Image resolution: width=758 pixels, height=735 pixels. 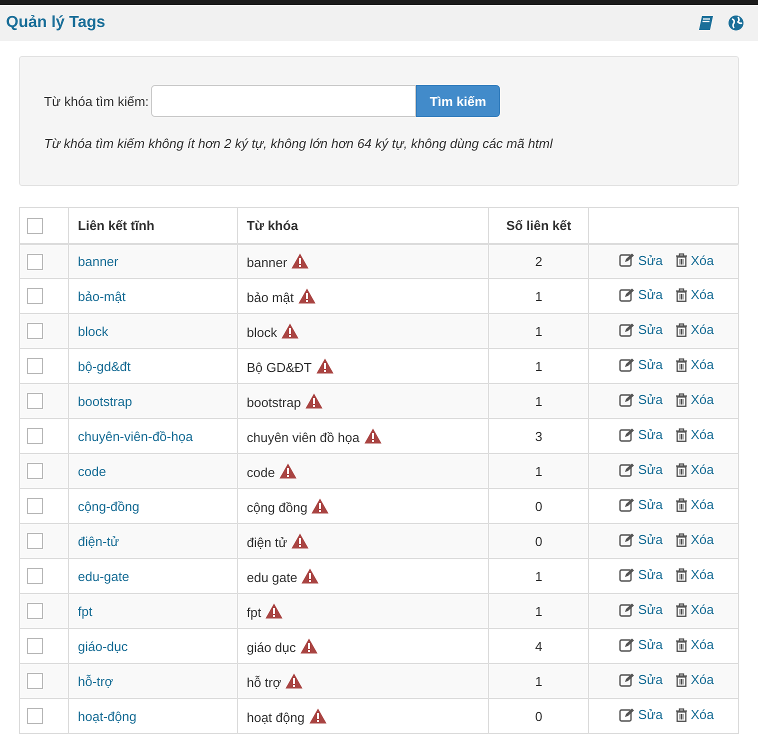 What do you see at coordinates (277, 507) in the screenshot?
I see `keyword-text: cộng đồng` at bounding box center [277, 507].